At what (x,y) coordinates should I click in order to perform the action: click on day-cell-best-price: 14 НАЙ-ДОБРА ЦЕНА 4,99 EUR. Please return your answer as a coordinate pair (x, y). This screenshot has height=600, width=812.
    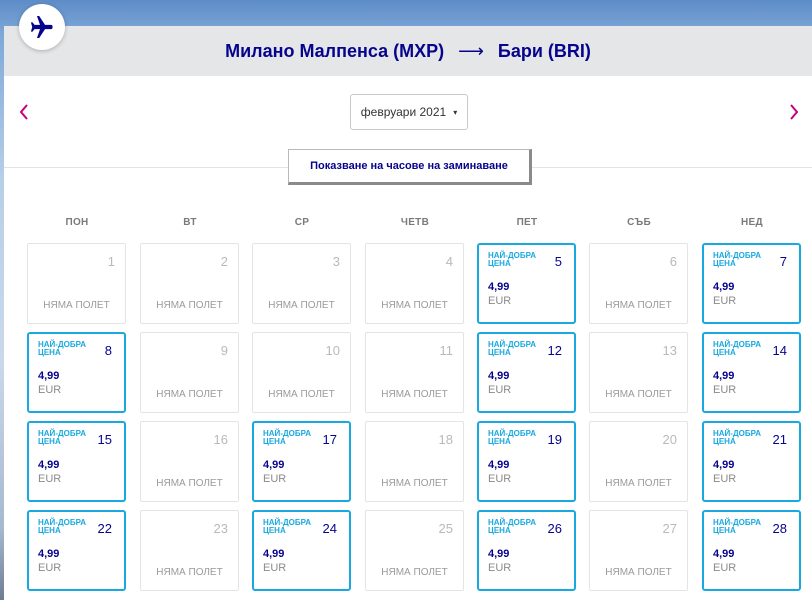
    Looking at the image, I should click on (751, 372).